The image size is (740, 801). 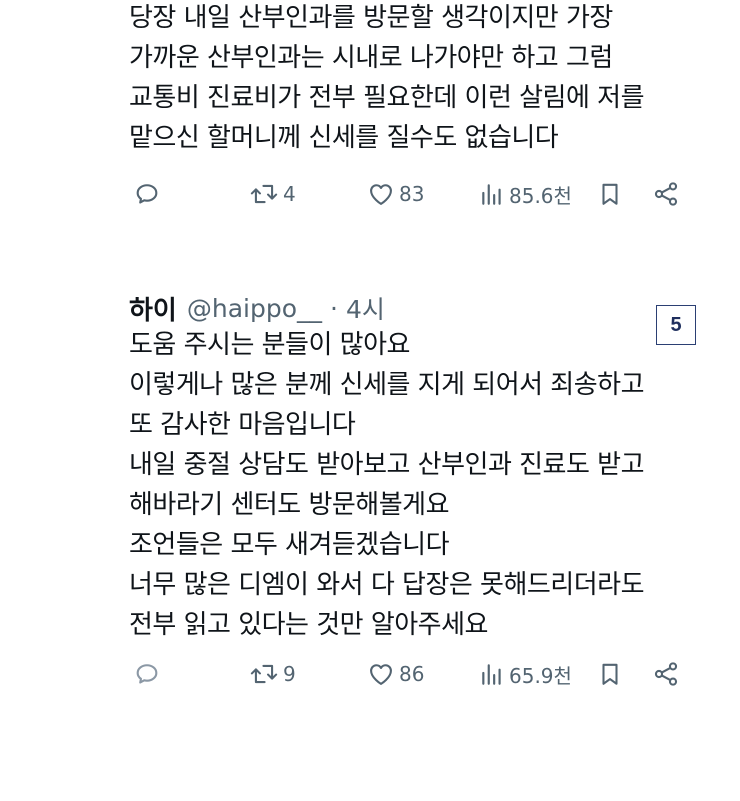 I want to click on like-count: 86, so click(x=412, y=674).